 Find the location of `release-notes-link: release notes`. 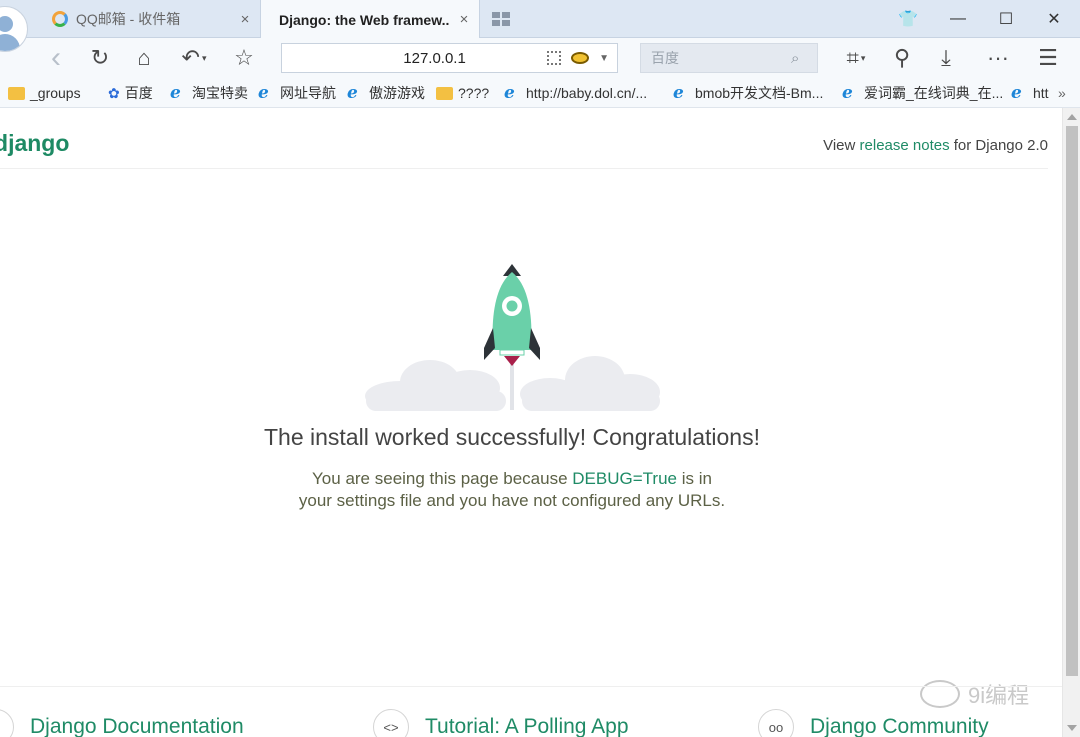

release-notes-link: release notes is located at coordinates (905, 145).